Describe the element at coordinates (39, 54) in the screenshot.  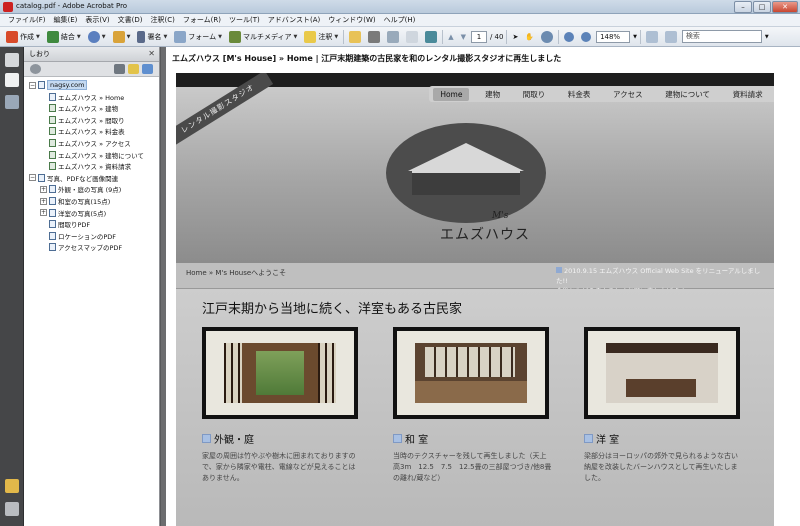
I see `bookmarks-title: しおり` at that location.